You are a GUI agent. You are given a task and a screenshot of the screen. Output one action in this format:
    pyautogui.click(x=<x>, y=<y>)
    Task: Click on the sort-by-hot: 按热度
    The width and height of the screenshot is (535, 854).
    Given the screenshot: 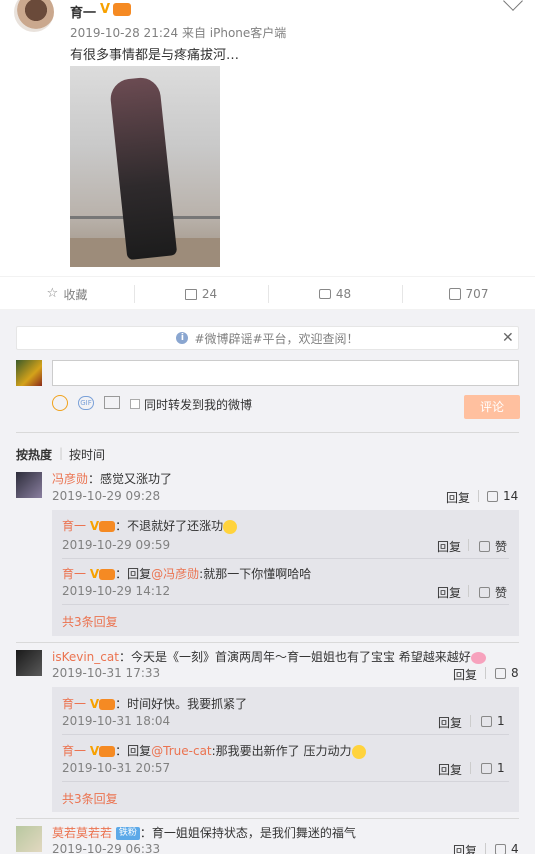 What is the action you would take?
    pyautogui.click(x=34, y=454)
    